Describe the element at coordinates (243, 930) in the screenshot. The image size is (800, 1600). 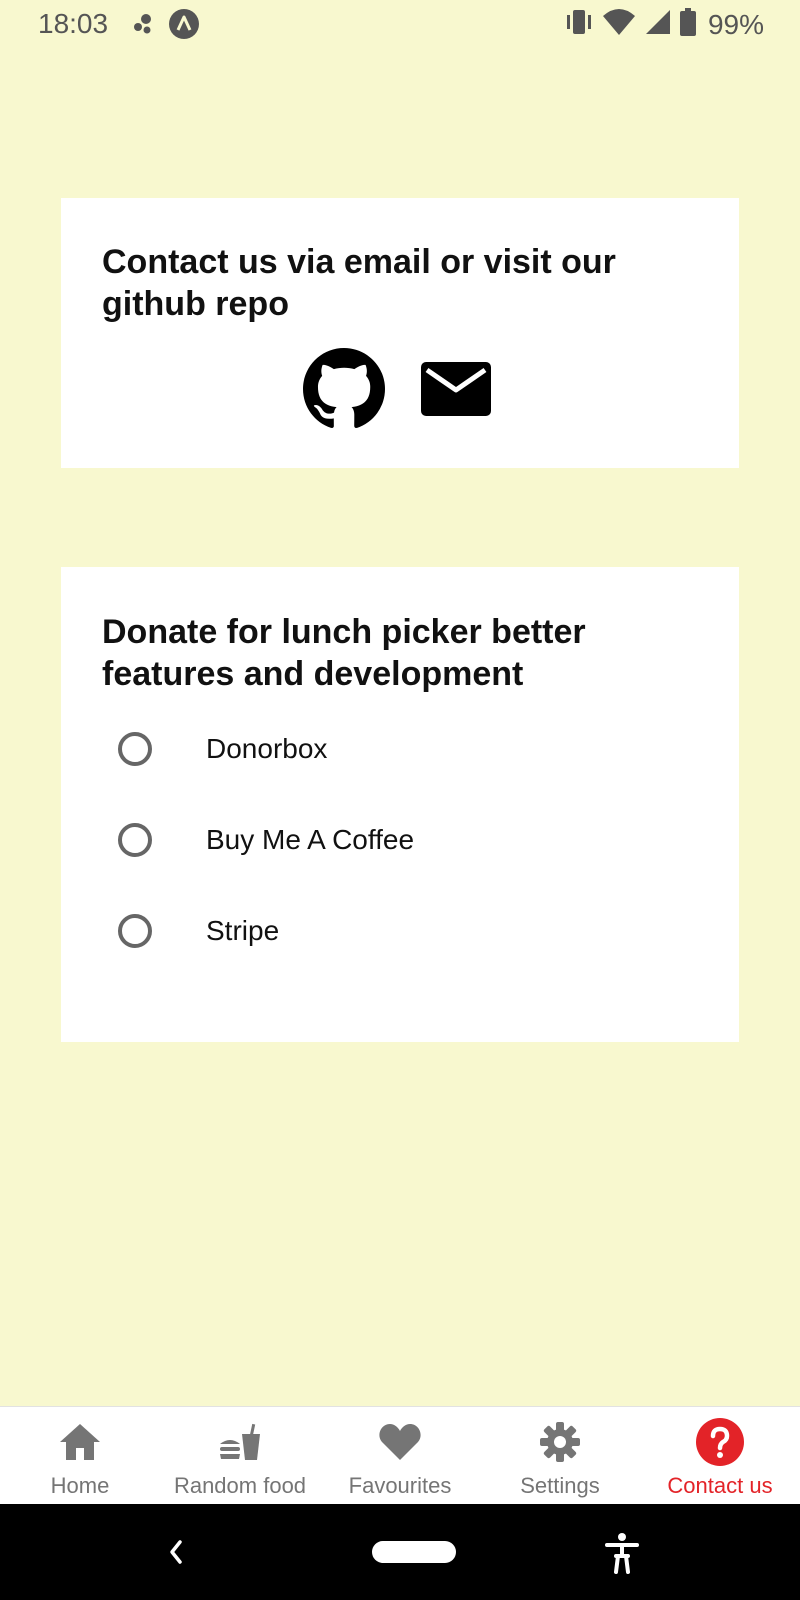
I see `radio-label: Stripe` at that location.